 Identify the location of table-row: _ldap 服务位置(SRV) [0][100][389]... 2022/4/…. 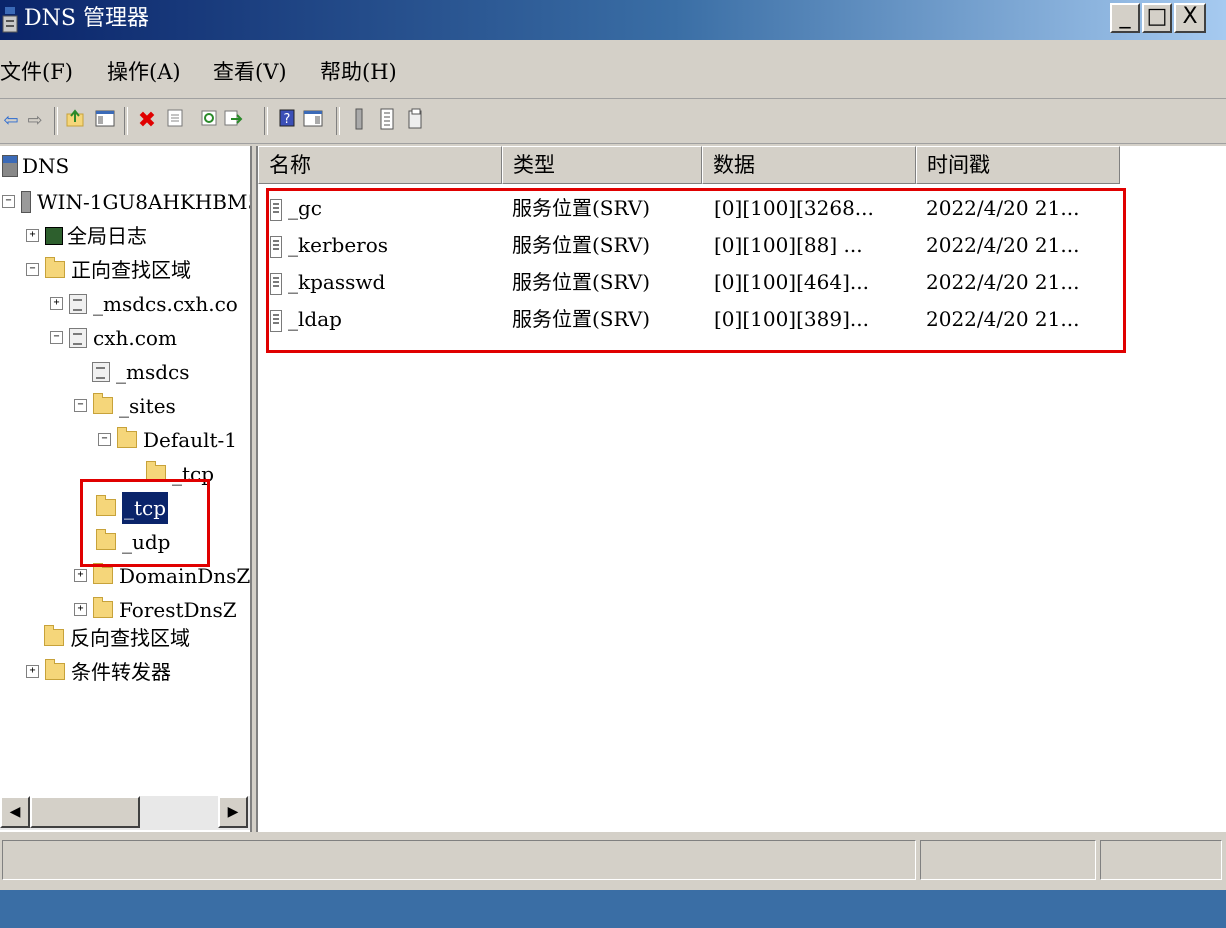
(688, 319).